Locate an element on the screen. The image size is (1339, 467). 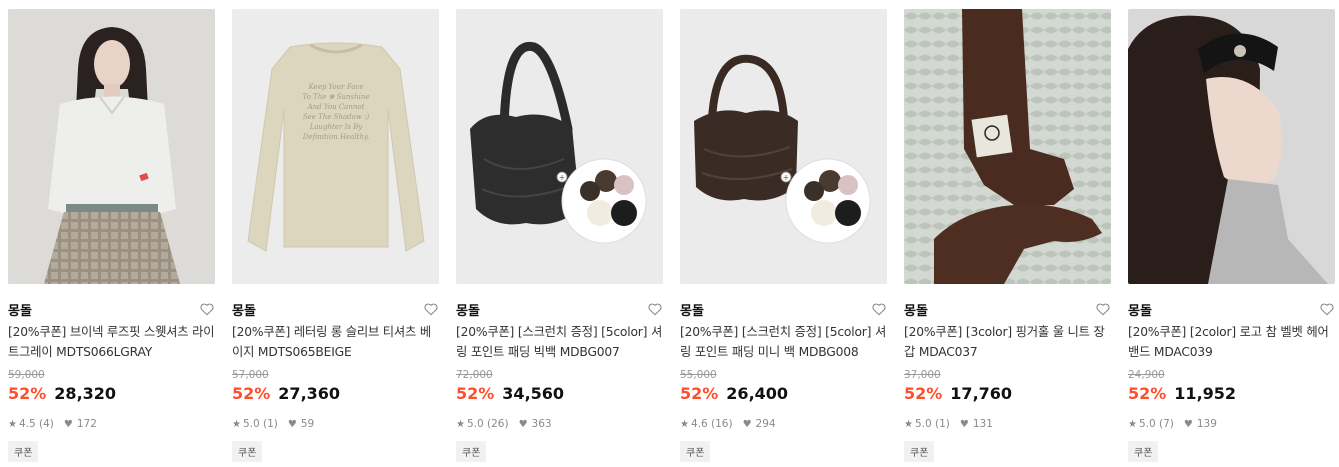
original-price: 24,900 is located at coordinates (1146, 375).